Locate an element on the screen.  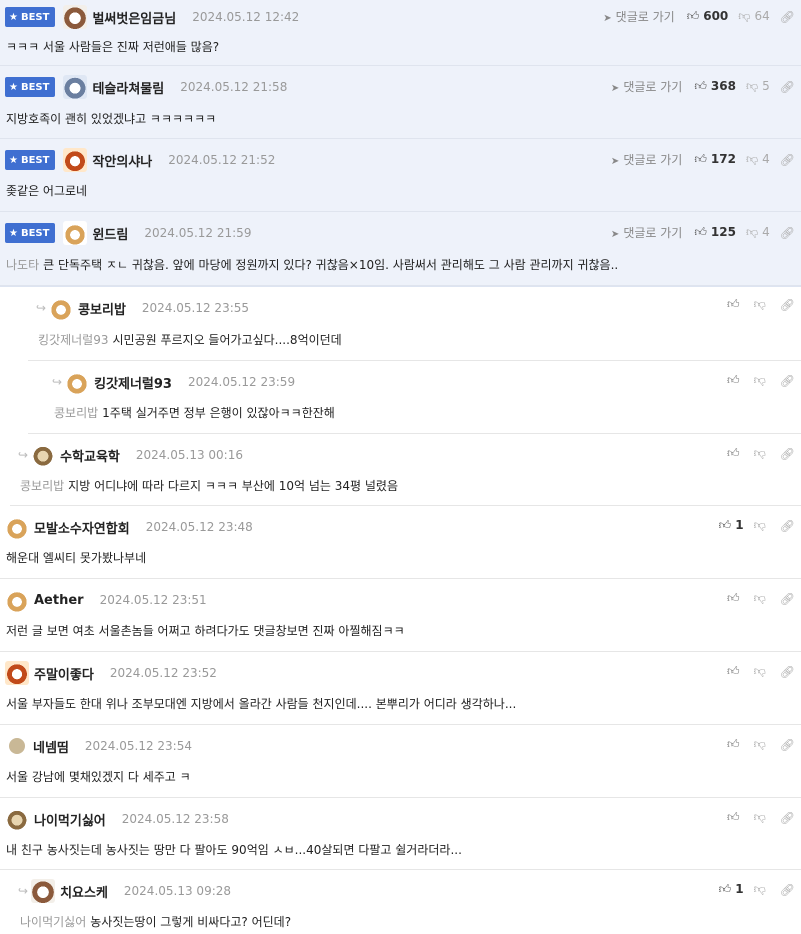
like-button: 👍︎ 600 is located at coordinates (708, 16).